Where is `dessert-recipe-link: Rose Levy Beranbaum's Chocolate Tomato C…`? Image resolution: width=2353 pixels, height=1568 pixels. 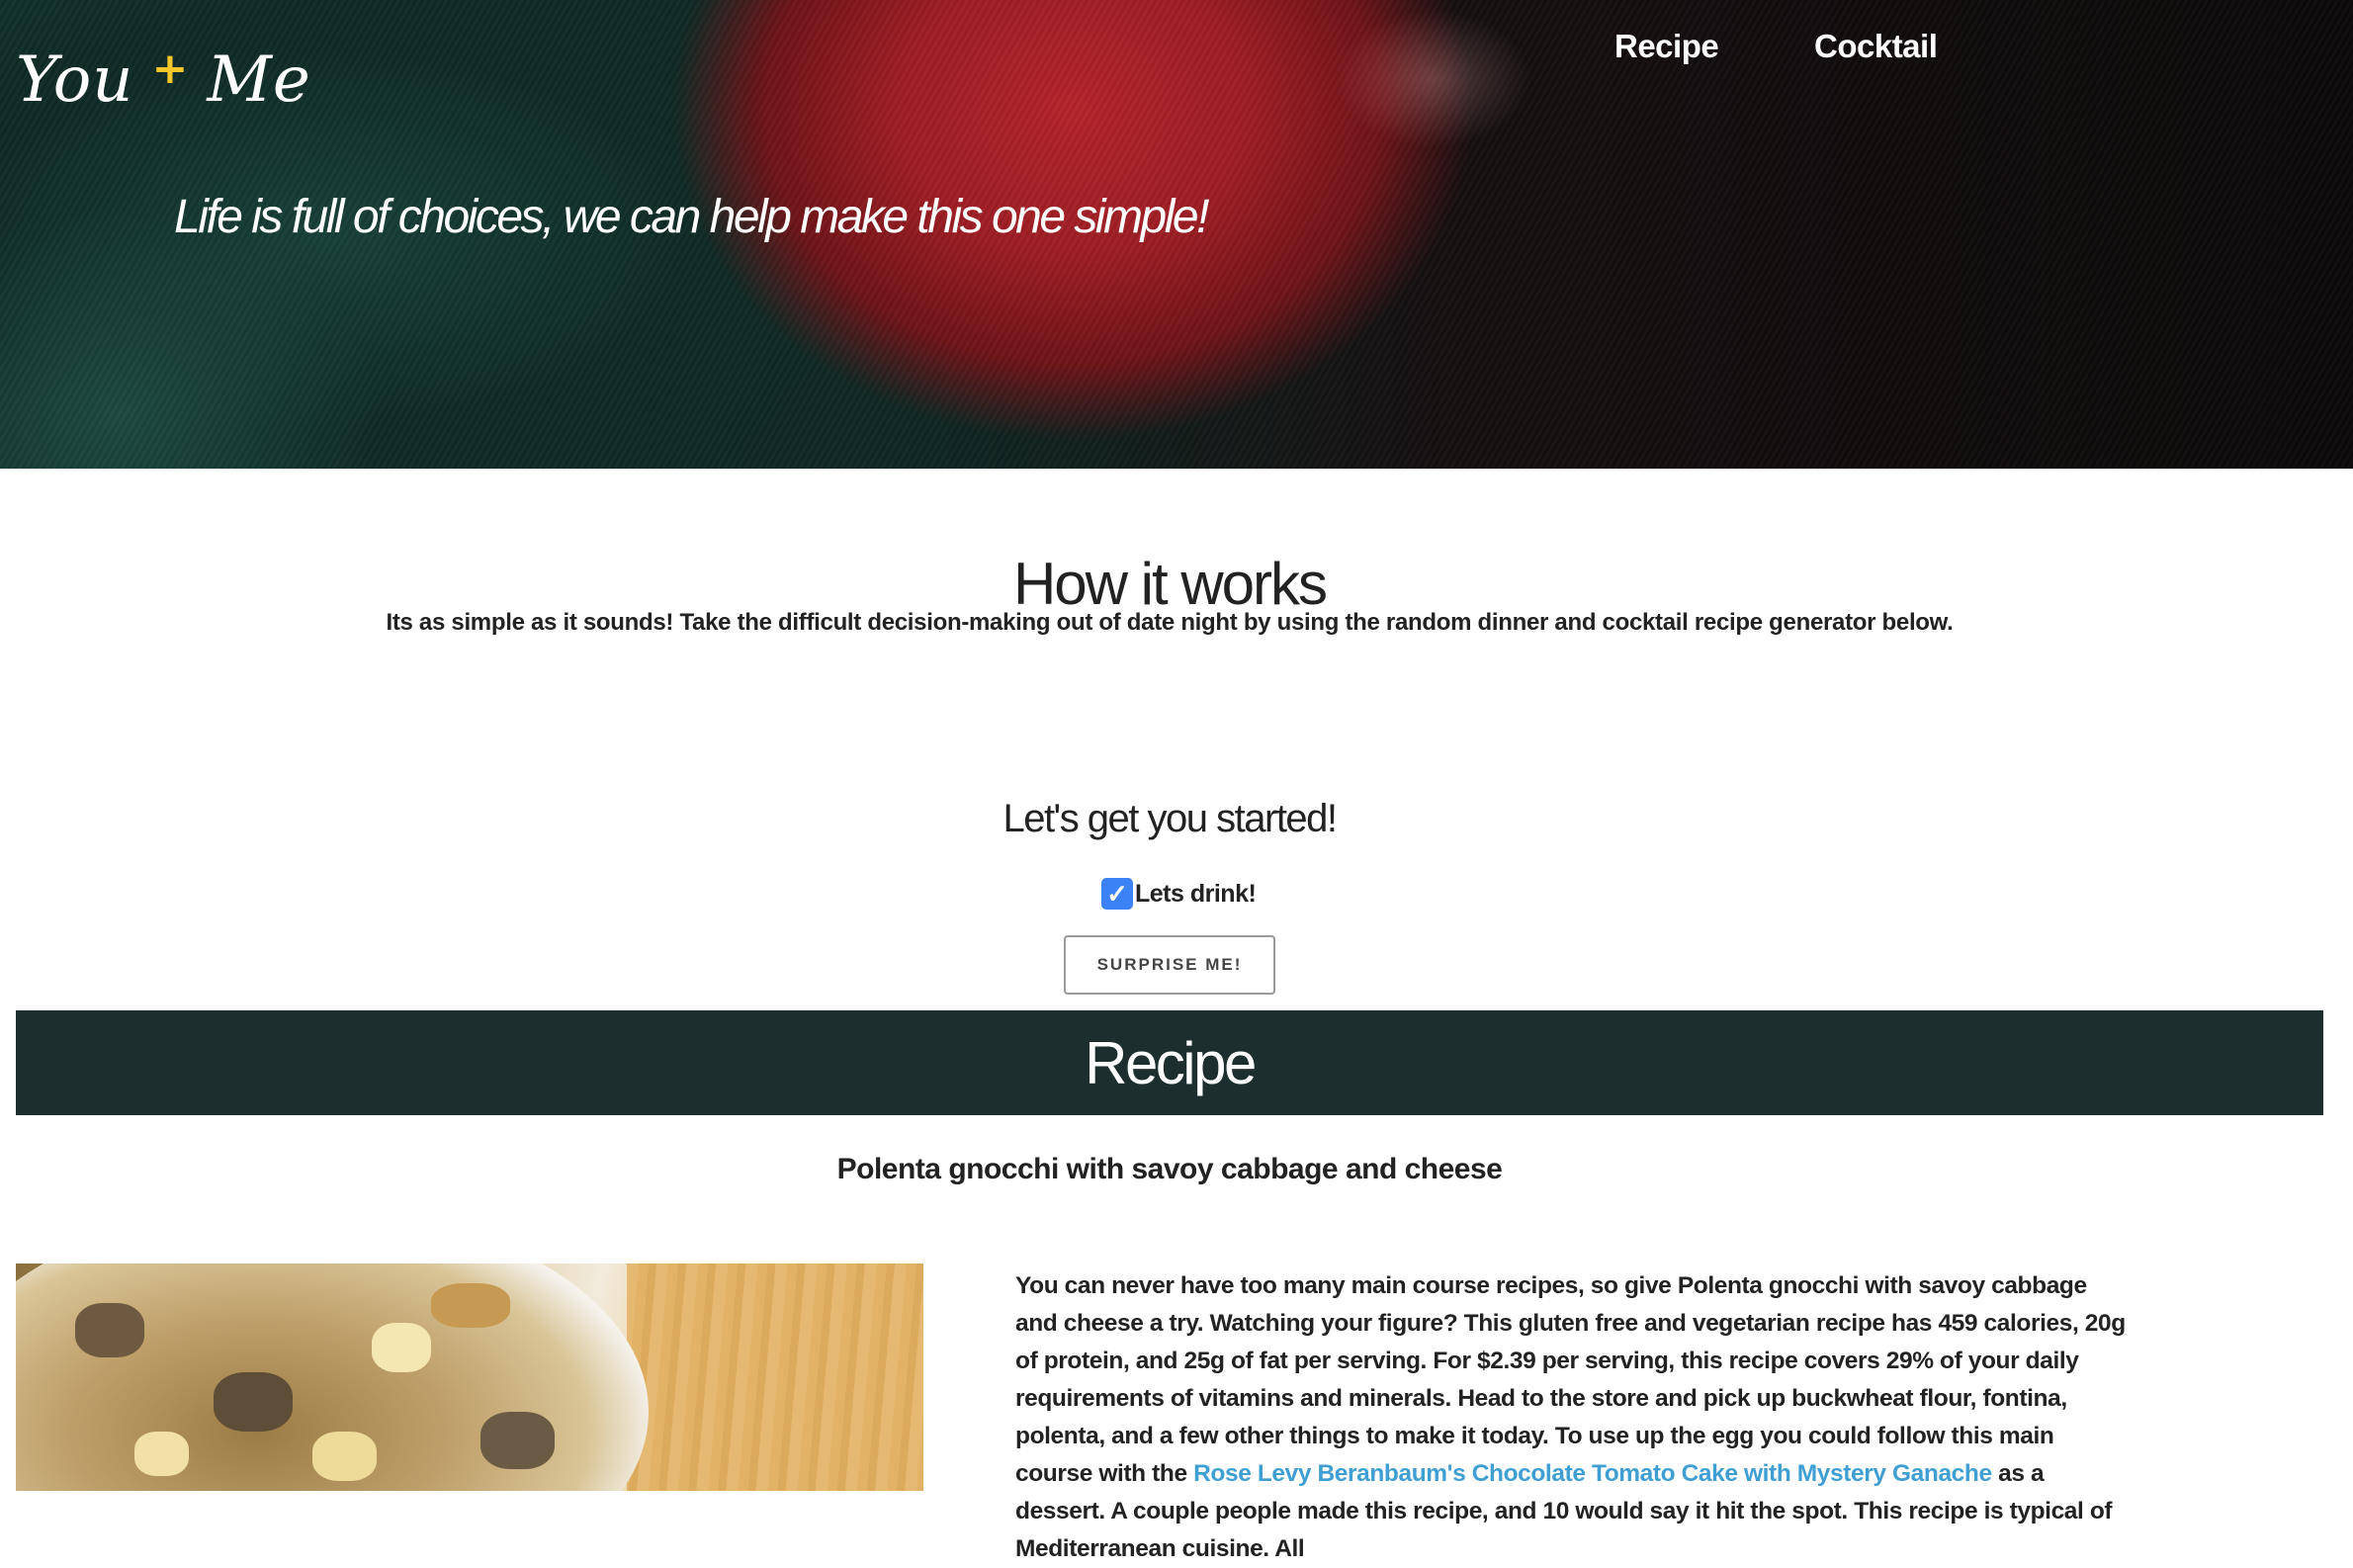 dessert-recipe-link: Rose Levy Beranbaum's Chocolate Tomato C… is located at coordinates (1593, 1474).